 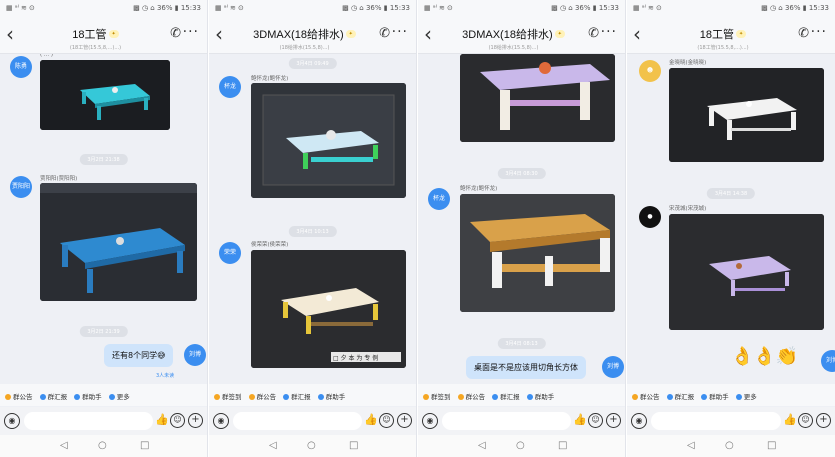 I want to click on sender-name: 侯荣荣(侯荣荣), so click(x=270, y=245).